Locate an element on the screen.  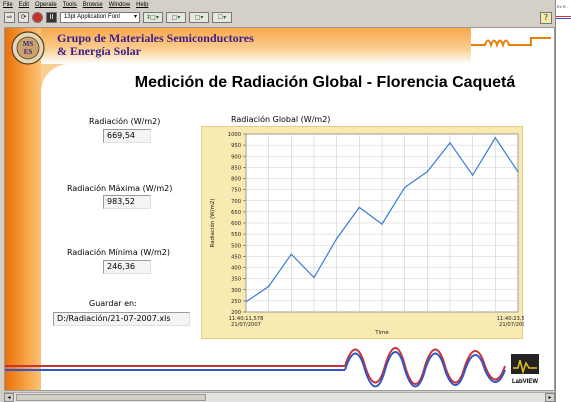
chart-label: Radiación Global (W/m2) is located at coordinates (281, 119).